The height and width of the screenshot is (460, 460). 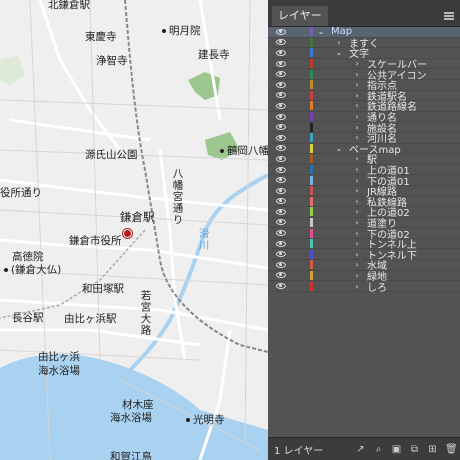 I want to click on label-hachiman-dori: 八幡宮通り, so click(x=177, y=197).